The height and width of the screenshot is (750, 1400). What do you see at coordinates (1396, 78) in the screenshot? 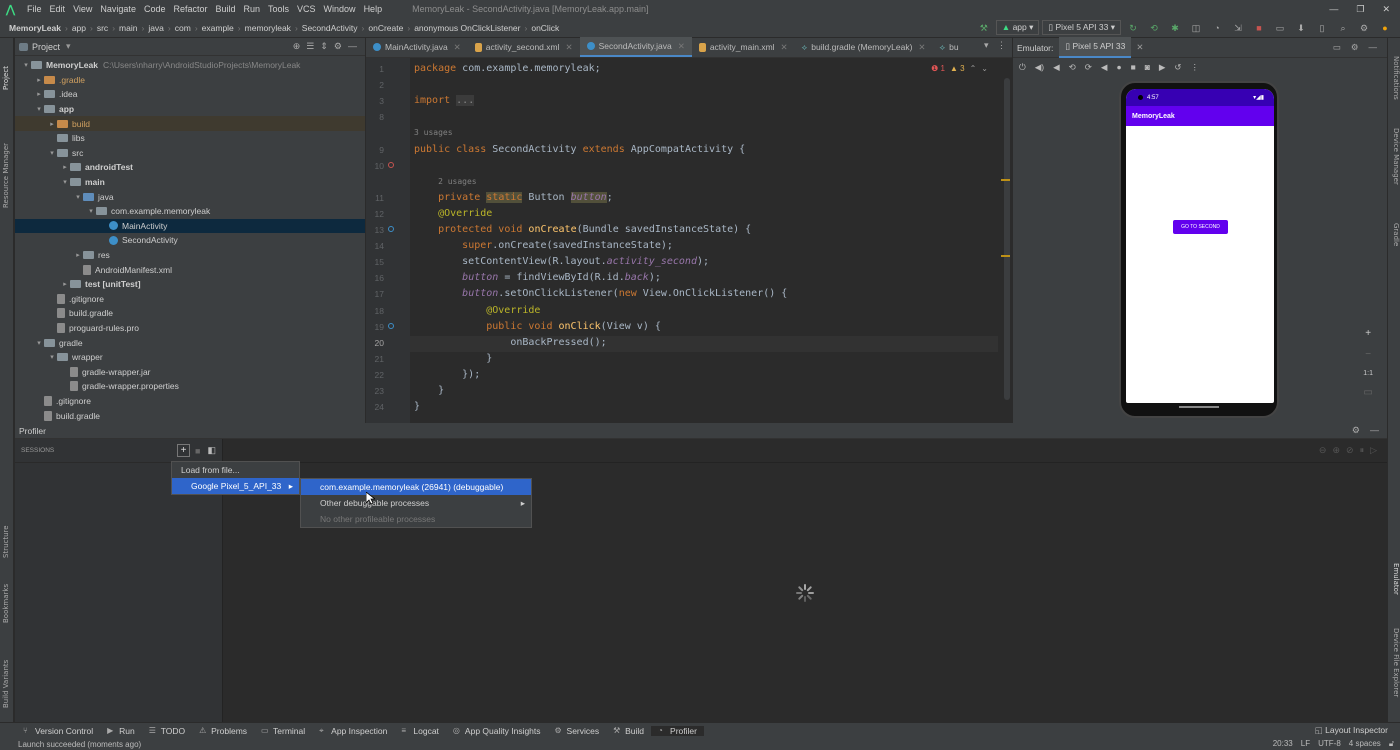
I see `right-tool-notifications: Notifications` at bounding box center [1396, 78].